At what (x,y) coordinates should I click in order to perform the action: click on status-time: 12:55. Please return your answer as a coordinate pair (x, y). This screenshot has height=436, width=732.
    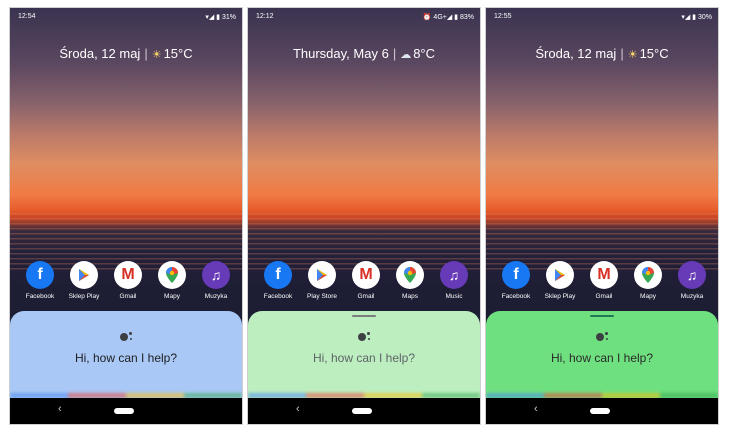
    Looking at the image, I should click on (503, 16).